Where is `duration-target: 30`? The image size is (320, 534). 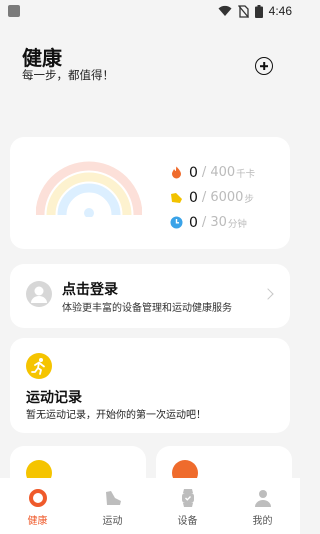 duration-target: 30 is located at coordinates (218, 222).